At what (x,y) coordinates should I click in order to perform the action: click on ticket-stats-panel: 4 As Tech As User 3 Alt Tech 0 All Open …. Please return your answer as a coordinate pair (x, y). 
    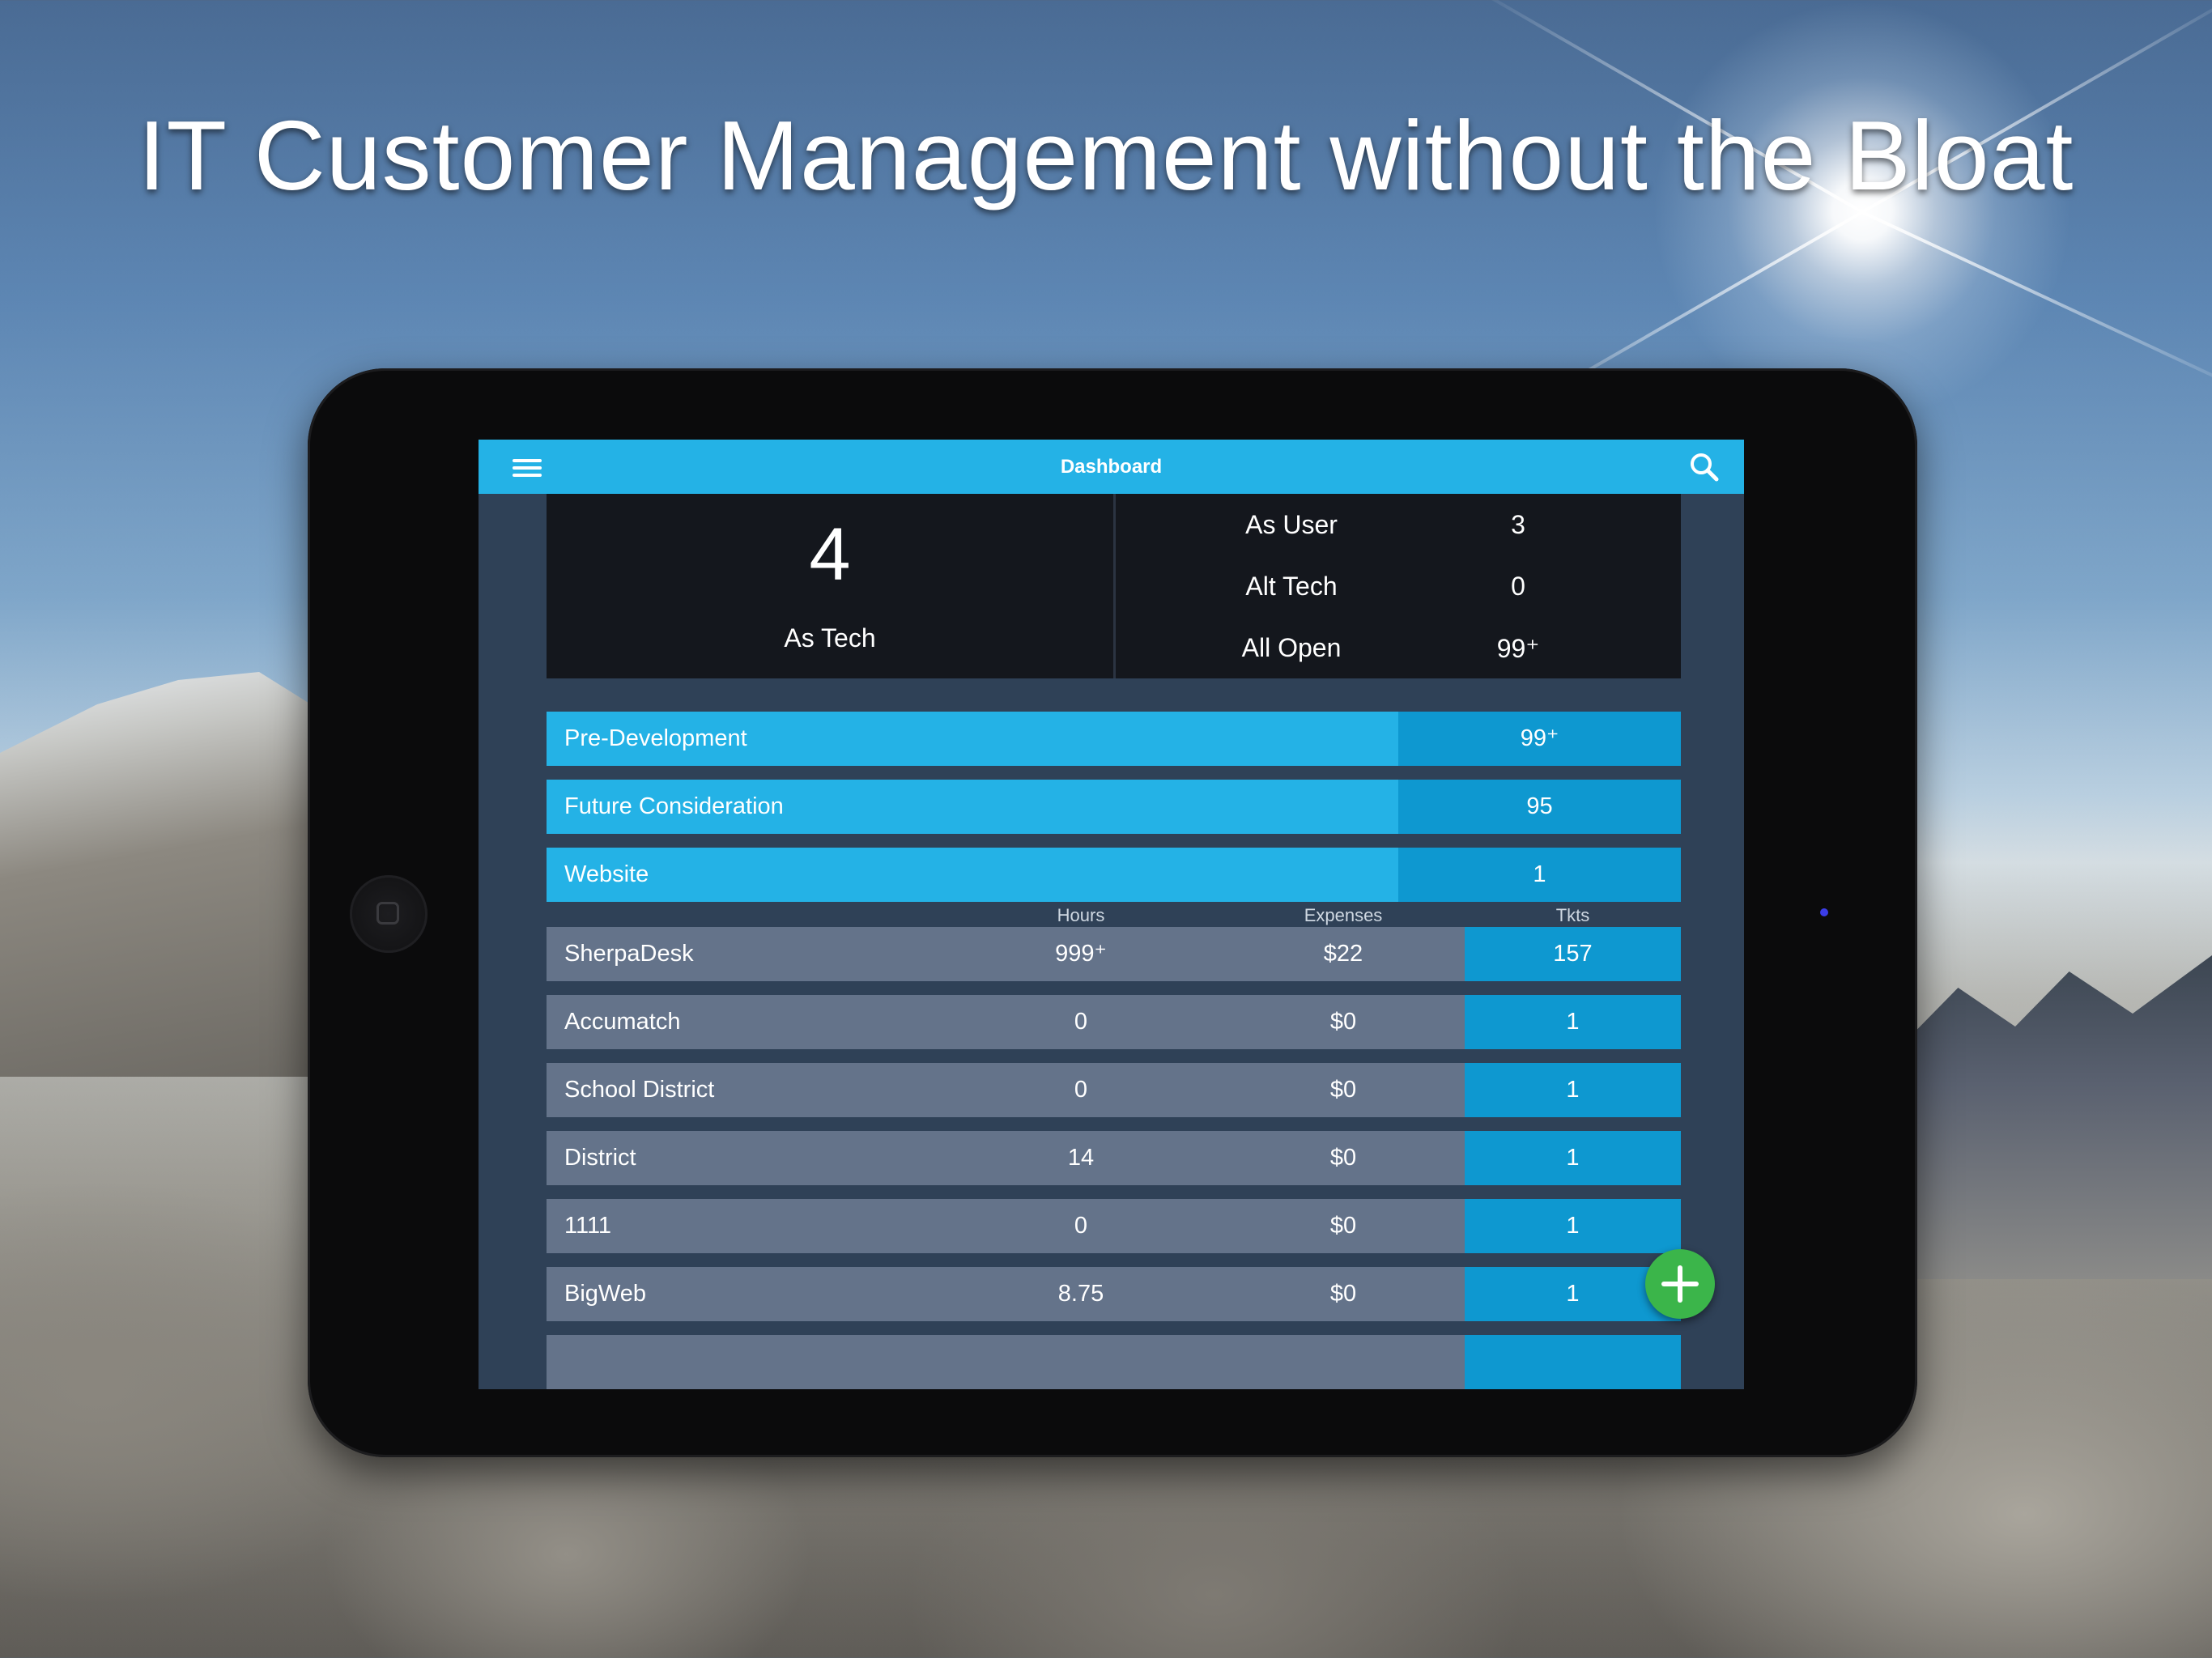
    Looking at the image, I should click on (1114, 586).